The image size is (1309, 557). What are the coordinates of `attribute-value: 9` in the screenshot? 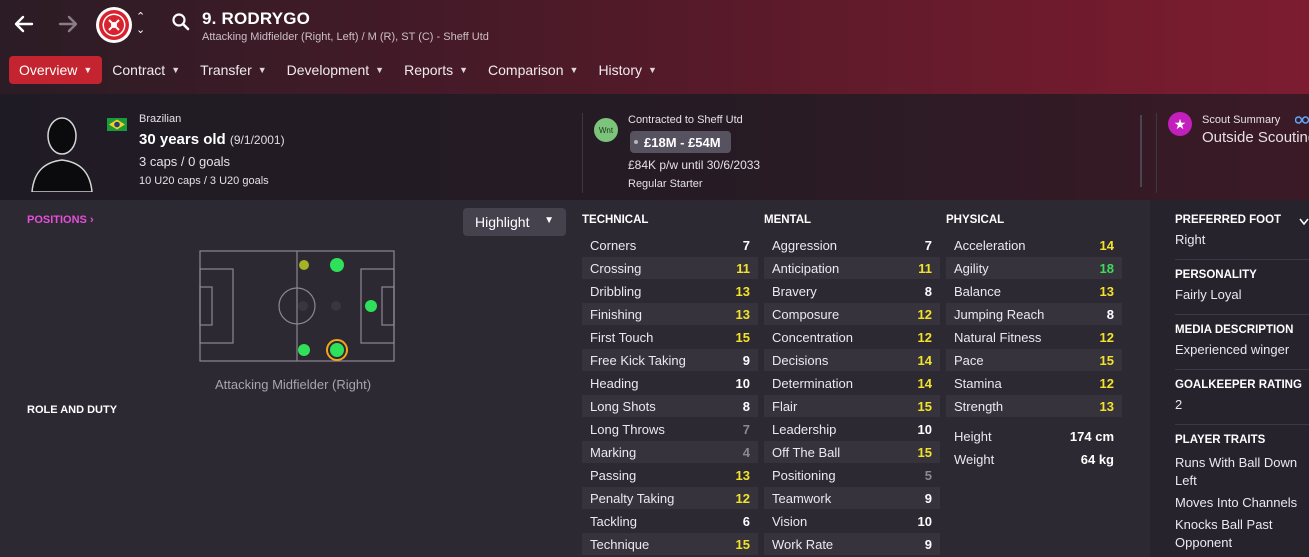 It's located at (746, 360).